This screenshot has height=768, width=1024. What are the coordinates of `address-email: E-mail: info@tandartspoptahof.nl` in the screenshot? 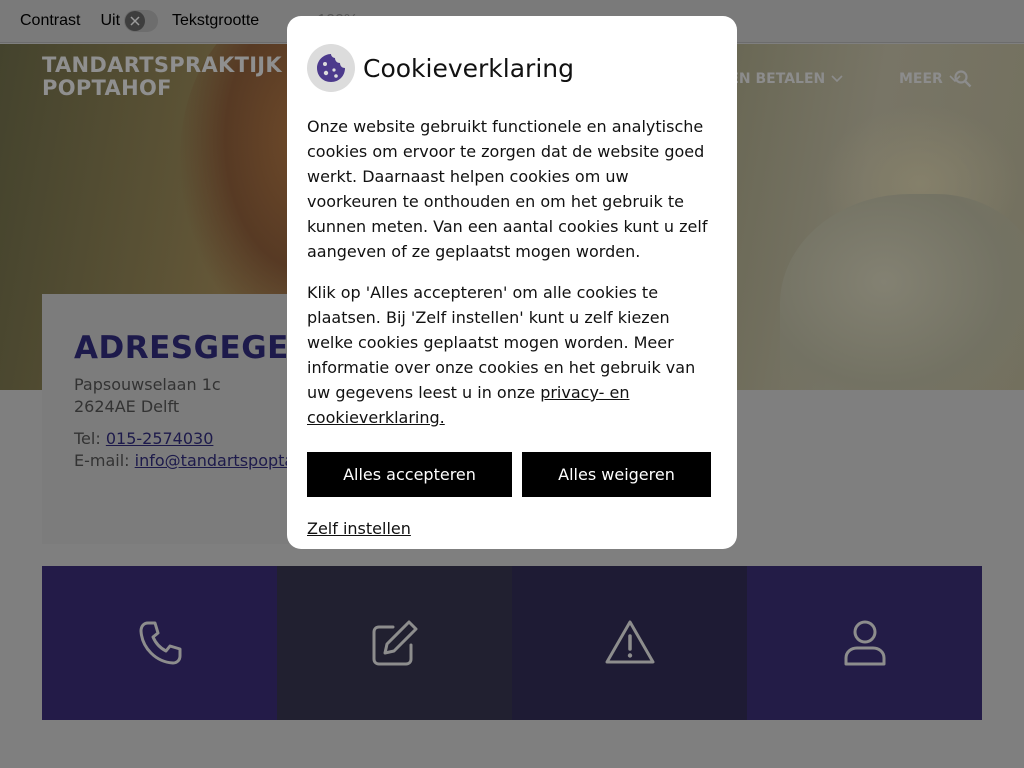 It's located at (183, 460).